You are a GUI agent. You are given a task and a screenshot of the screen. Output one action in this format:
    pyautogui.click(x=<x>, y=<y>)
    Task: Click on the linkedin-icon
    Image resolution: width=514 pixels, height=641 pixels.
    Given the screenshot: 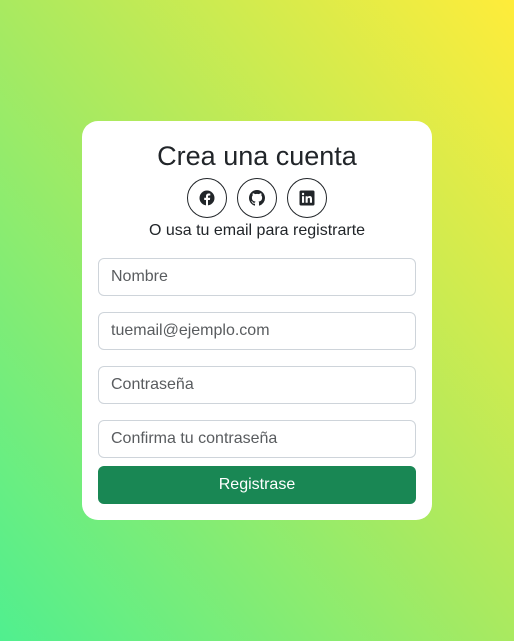 What is the action you would take?
    pyautogui.click(x=307, y=198)
    